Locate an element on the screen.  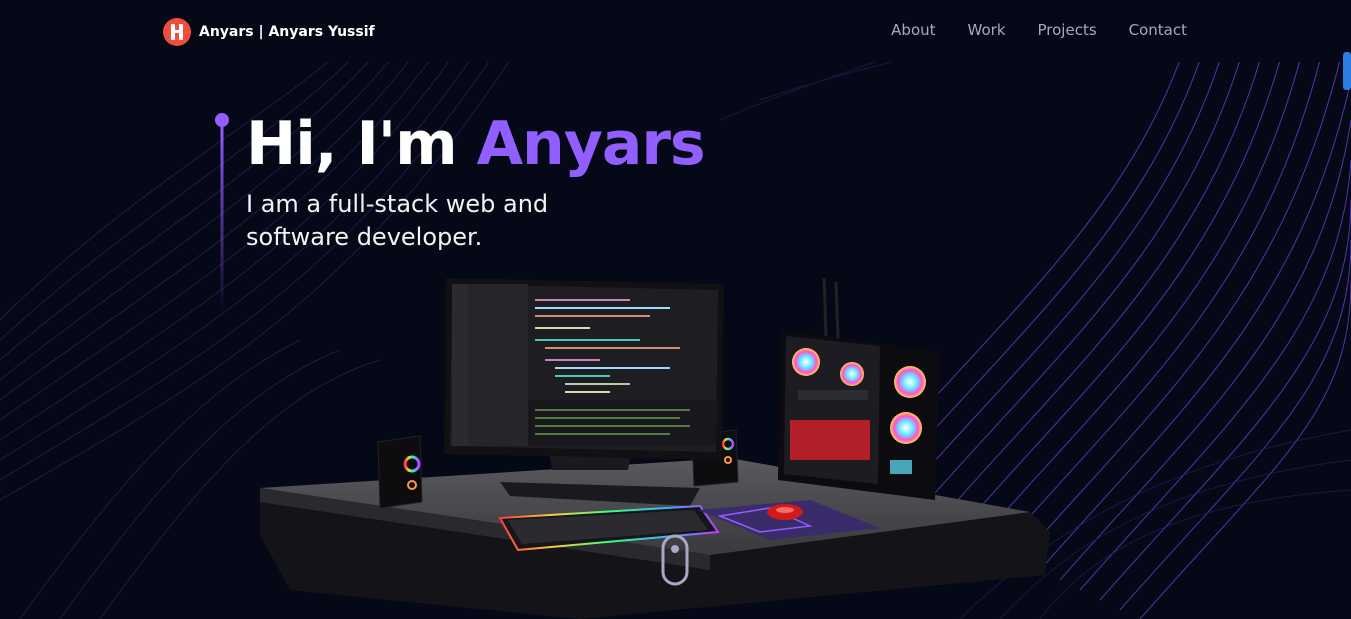
logo-h-icon is located at coordinates (177, 32).